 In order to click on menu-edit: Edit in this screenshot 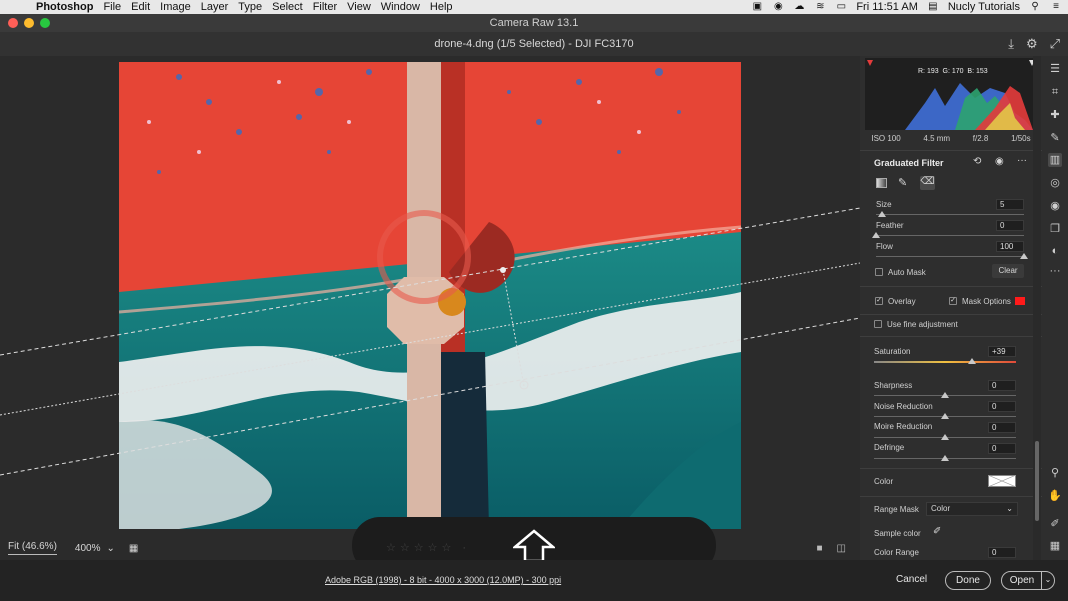, I will do `click(140, 7)`.